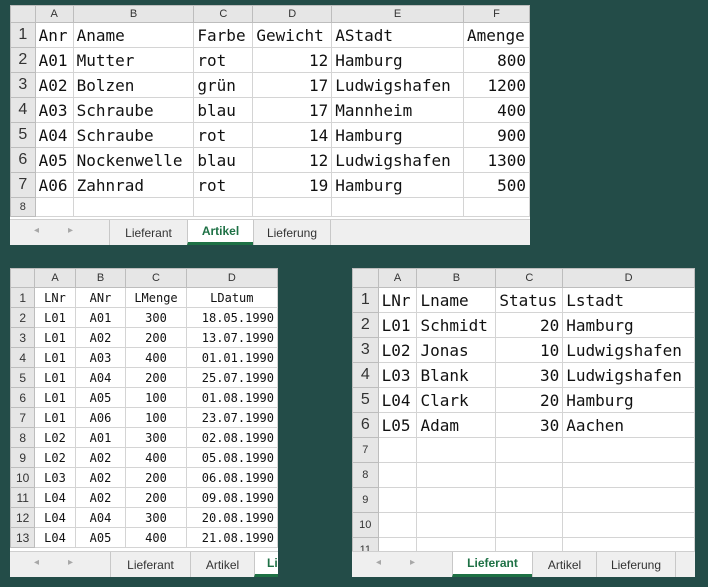  What do you see at coordinates (133, 85) in the screenshot?
I see `cell: Bolzen` at bounding box center [133, 85].